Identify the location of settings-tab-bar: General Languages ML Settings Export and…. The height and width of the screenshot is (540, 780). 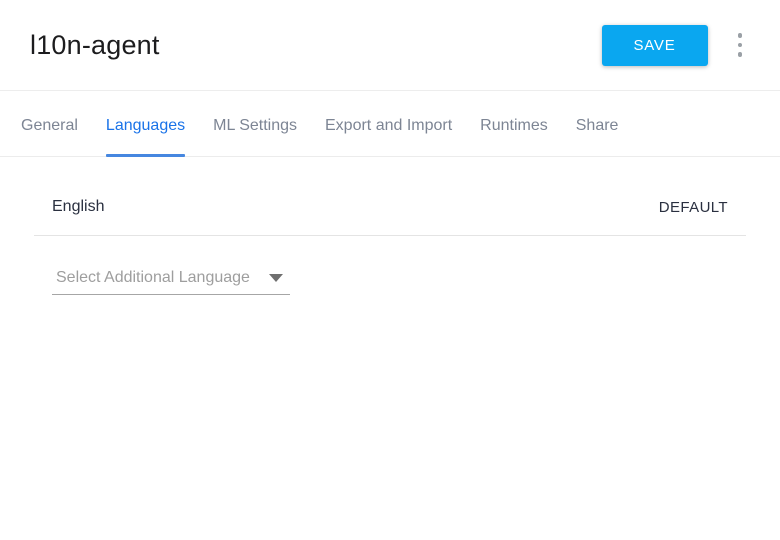
(390, 124).